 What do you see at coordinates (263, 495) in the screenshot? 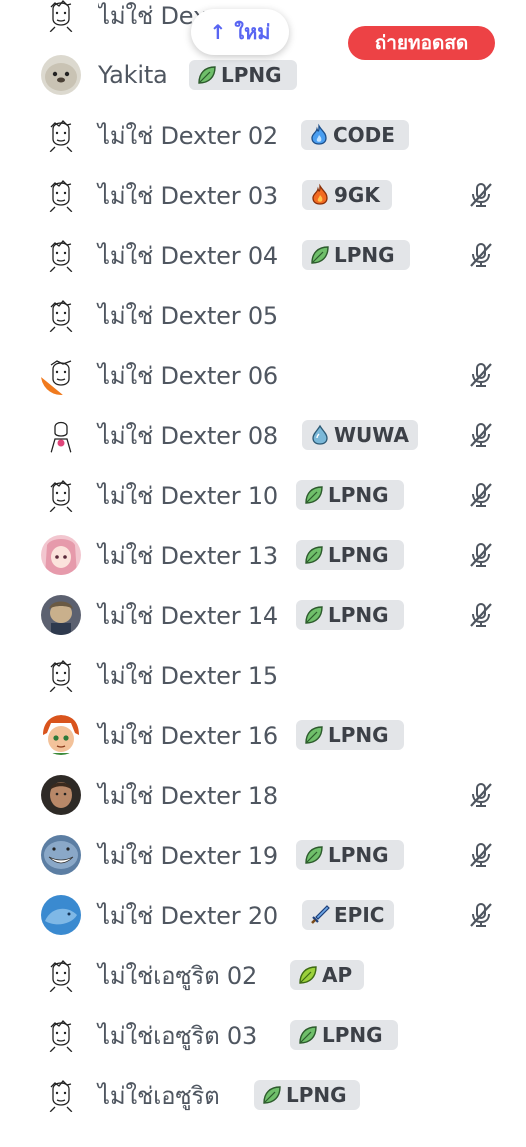
I see `member-row: ไม่ใช่ Dexter 10 LPNG` at bounding box center [263, 495].